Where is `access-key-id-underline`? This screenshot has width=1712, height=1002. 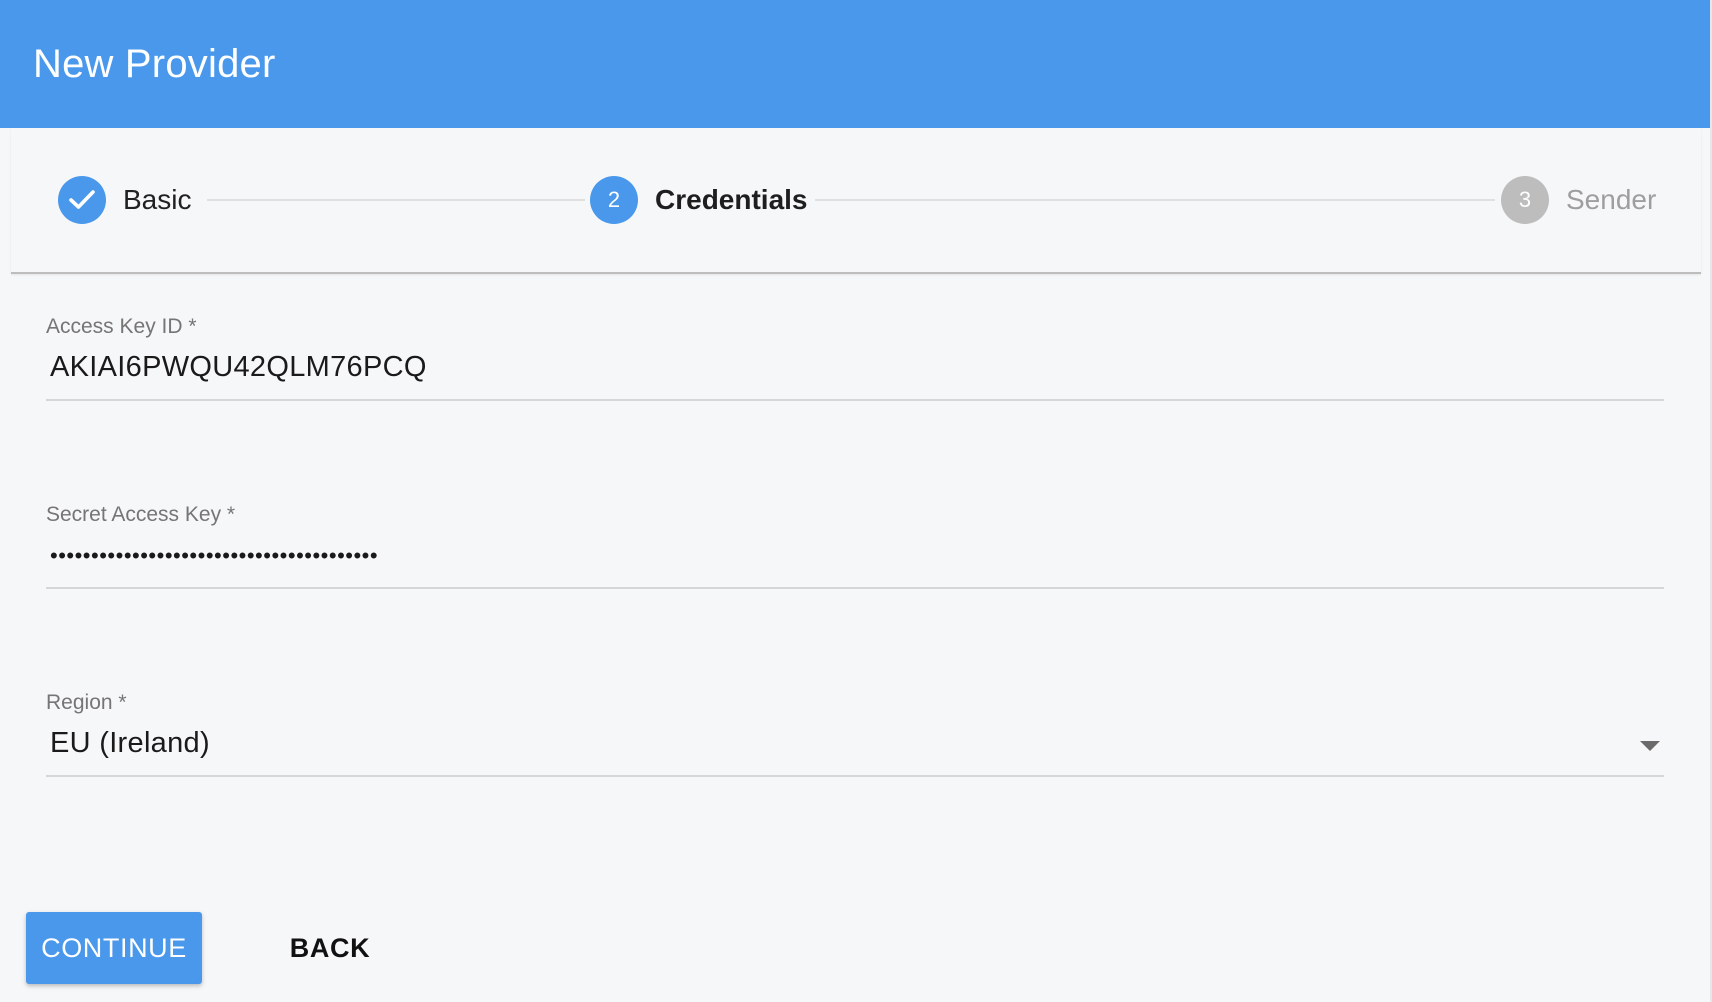 access-key-id-underline is located at coordinates (855, 400).